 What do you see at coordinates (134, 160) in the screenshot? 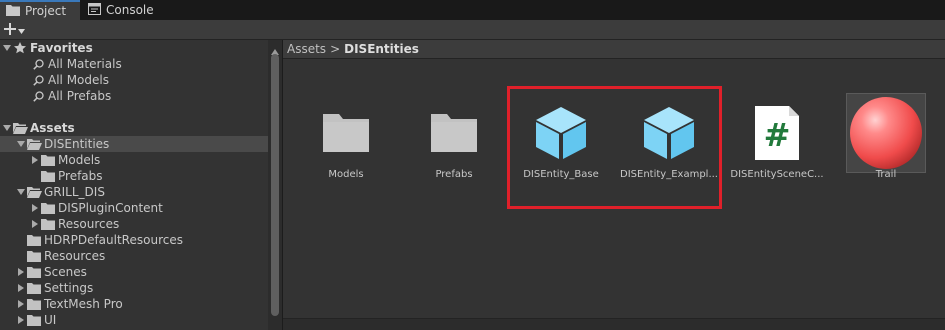
I see `tree-item-models: Models` at bounding box center [134, 160].